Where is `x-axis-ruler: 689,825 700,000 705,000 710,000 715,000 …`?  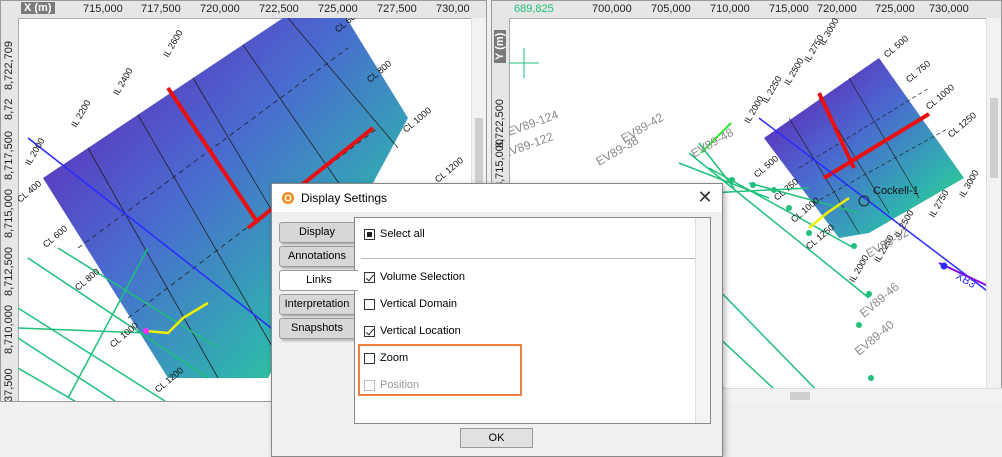 x-axis-ruler: 689,825 700,000 705,000 710,000 715,000 … is located at coordinates (746, 10).